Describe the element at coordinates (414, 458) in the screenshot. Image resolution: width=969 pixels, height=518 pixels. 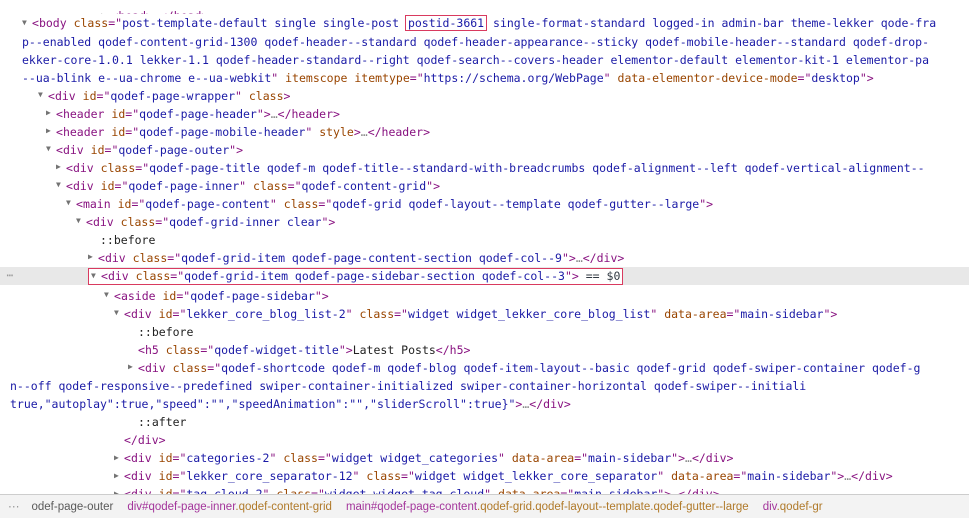
I see `node-attr2-value: widget widget_categories` at that location.